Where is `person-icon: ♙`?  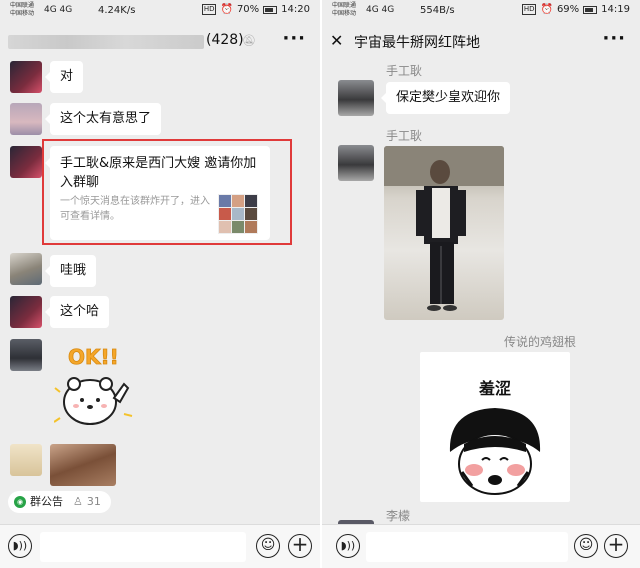 person-icon: ♙ is located at coordinates (78, 501).